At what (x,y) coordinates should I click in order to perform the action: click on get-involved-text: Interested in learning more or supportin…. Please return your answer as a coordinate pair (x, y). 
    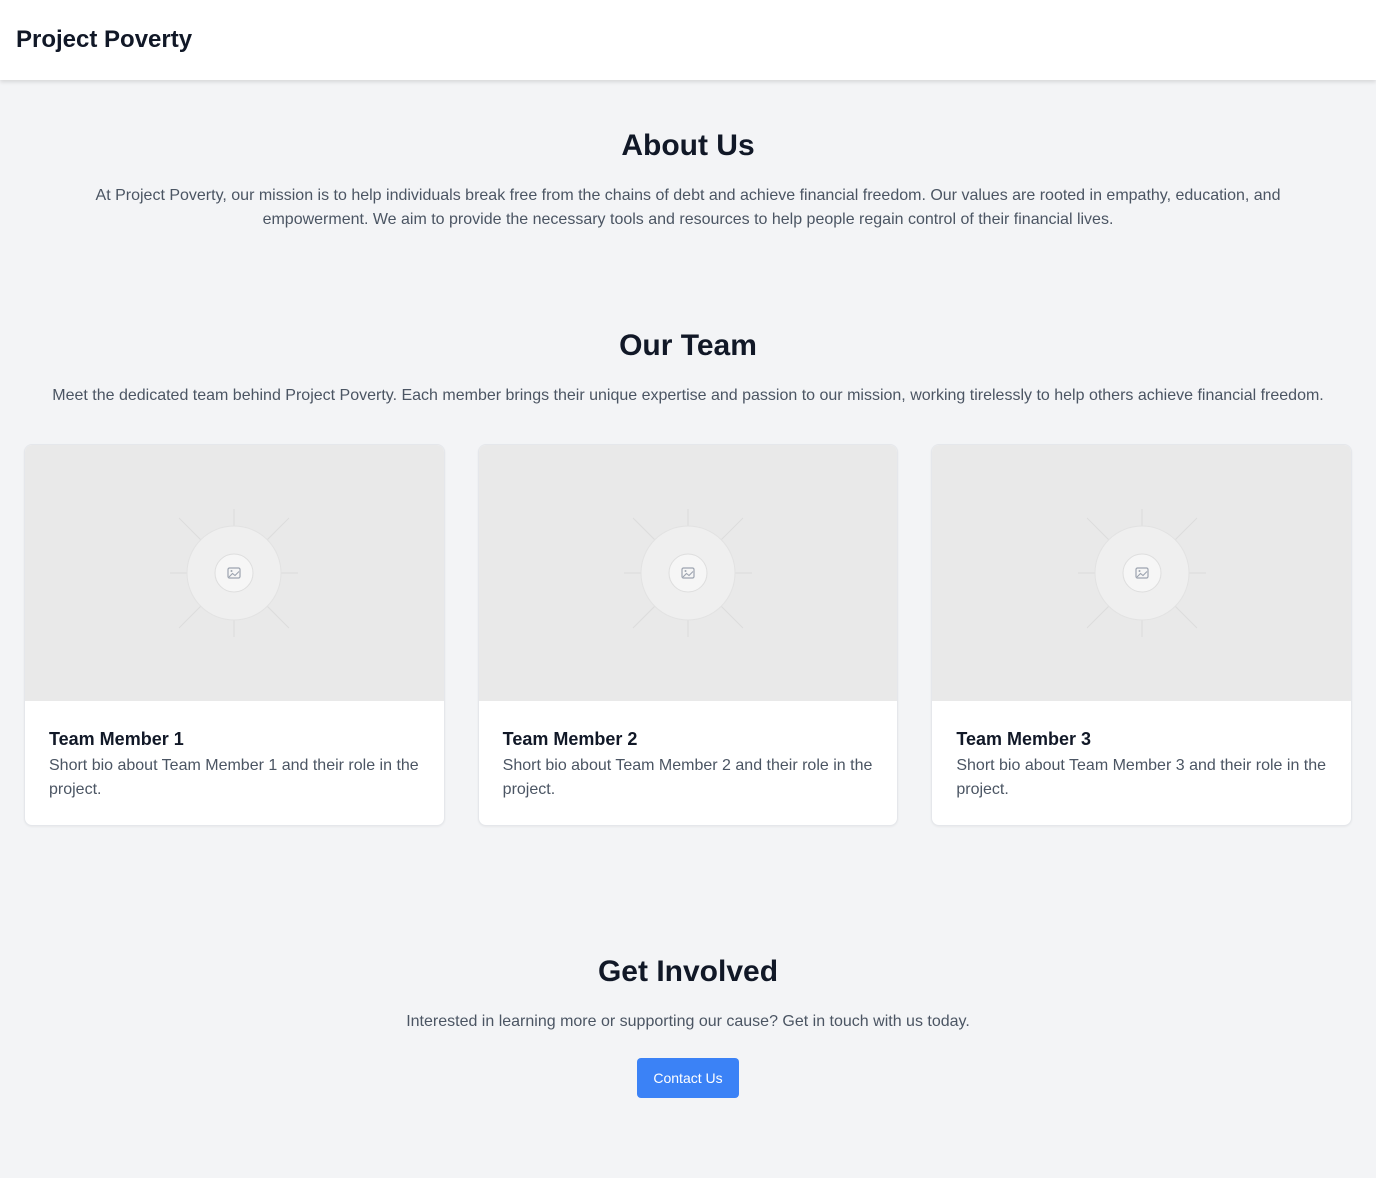
    Looking at the image, I should click on (688, 1021).